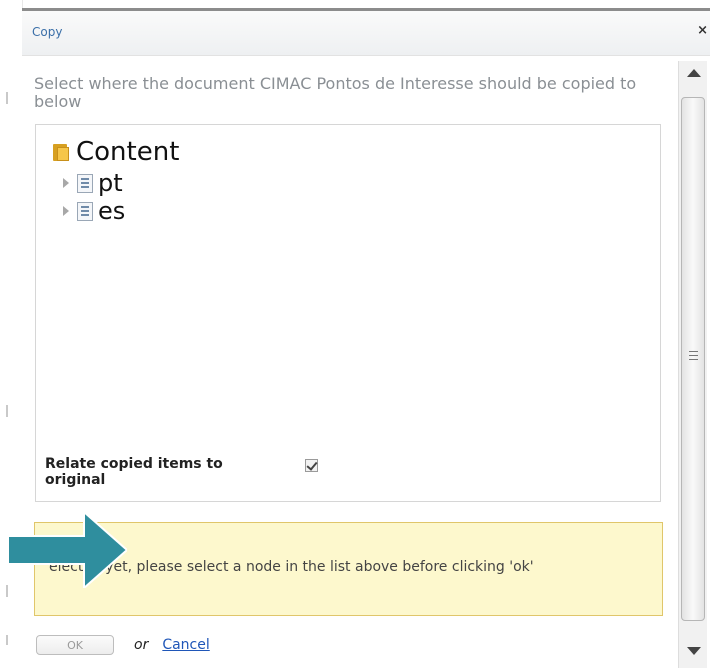 The height and width of the screenshot is (668, 710). I want to click on or-label: or, so click(141, 645).